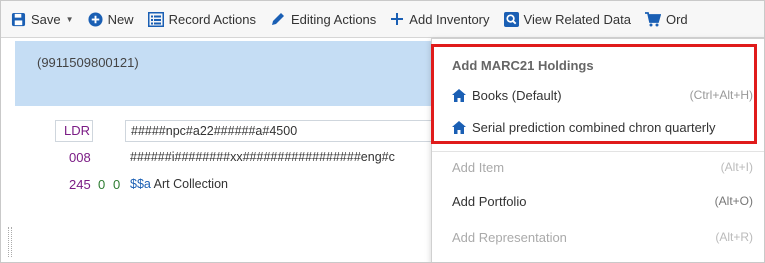  I want to click on new-label: New, so click(120, 19).